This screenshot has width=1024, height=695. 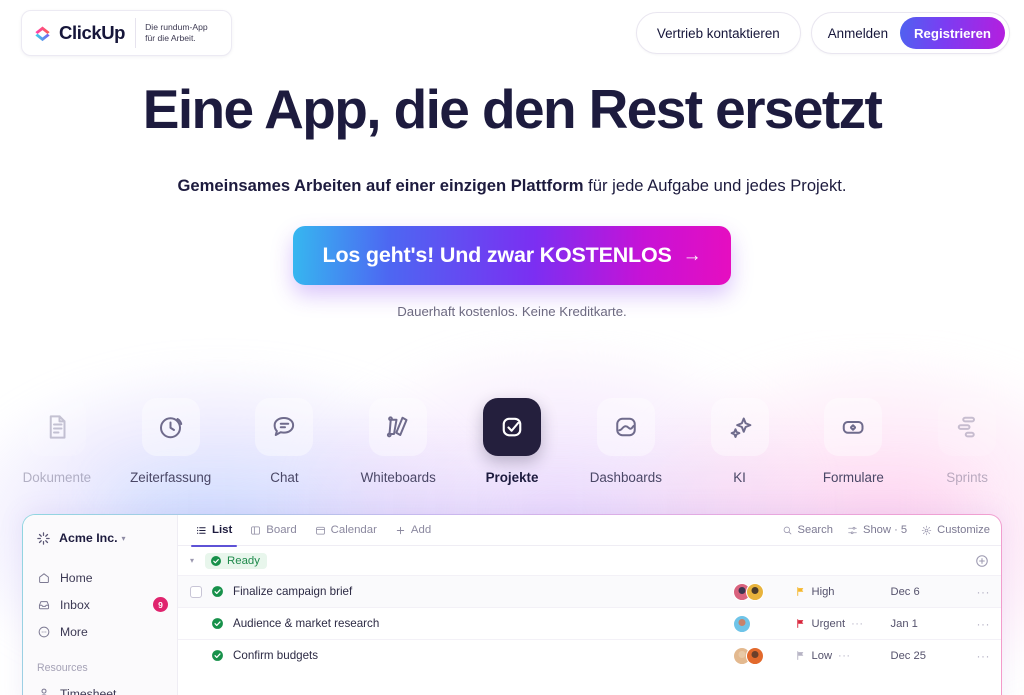 What do you see at coordinates (400, 530) in the screenshot?
I see `plus-icon` at bounding box center [400, 530].